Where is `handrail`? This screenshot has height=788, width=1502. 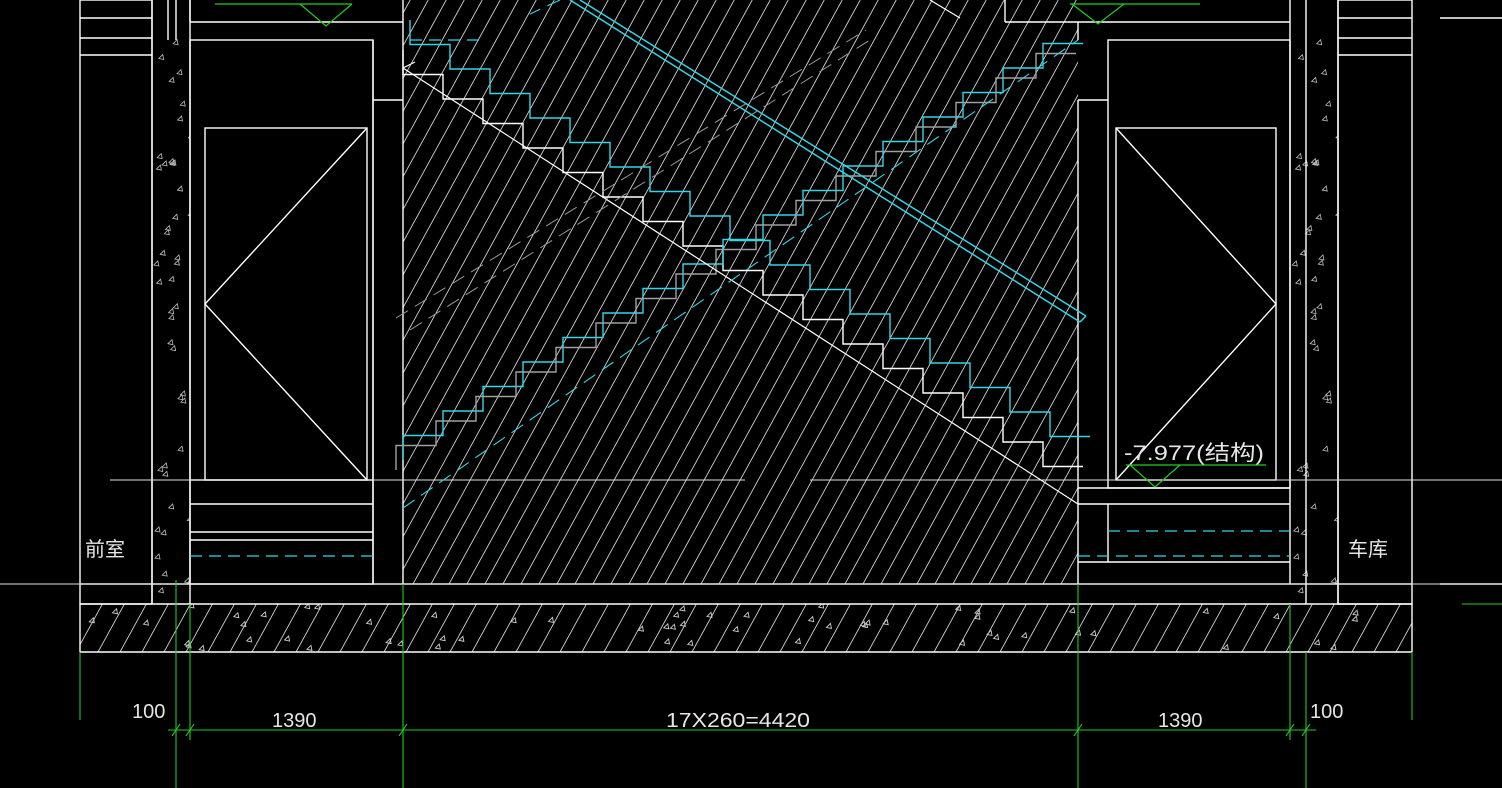 handrail is located at coordinates (828, 161).